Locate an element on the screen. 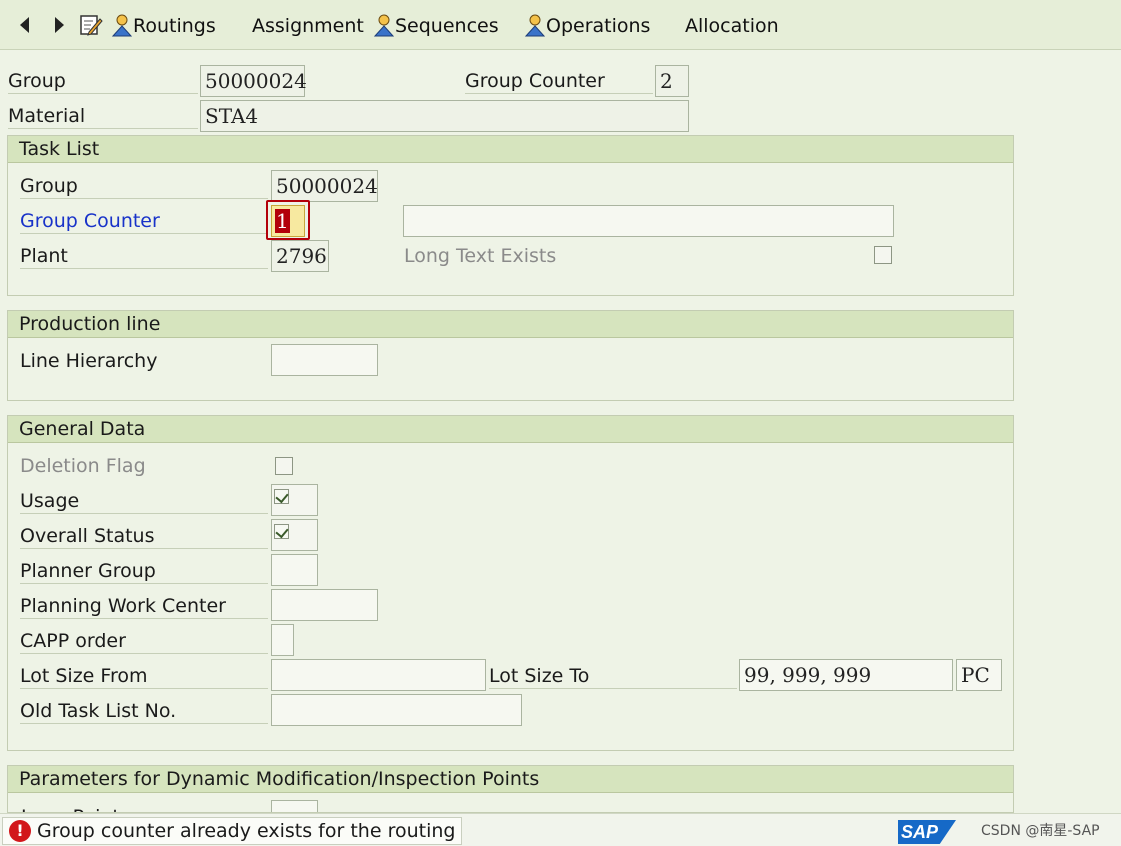 This screenshot has height=846, width=1121. routings-button: Routings is located at coordinates (163, 26).